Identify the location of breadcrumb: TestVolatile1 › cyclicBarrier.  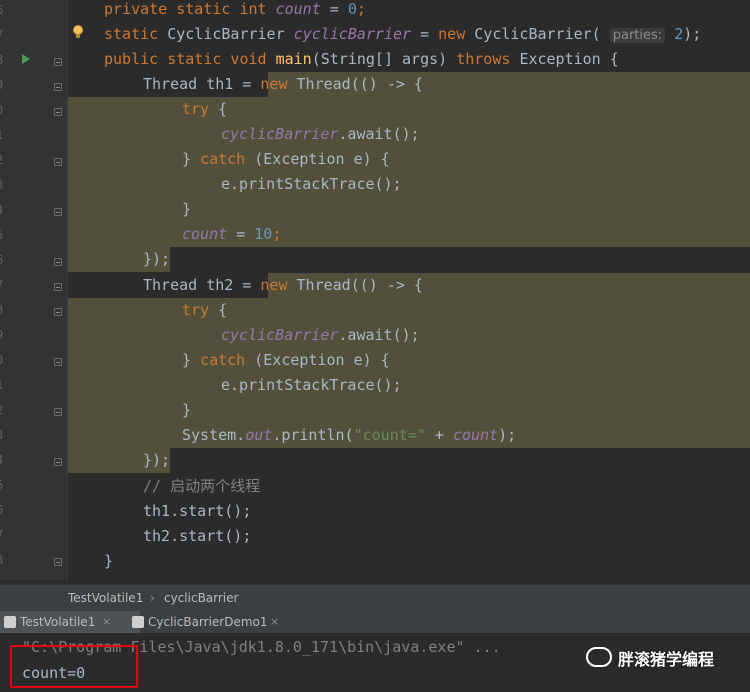
(375, 597).